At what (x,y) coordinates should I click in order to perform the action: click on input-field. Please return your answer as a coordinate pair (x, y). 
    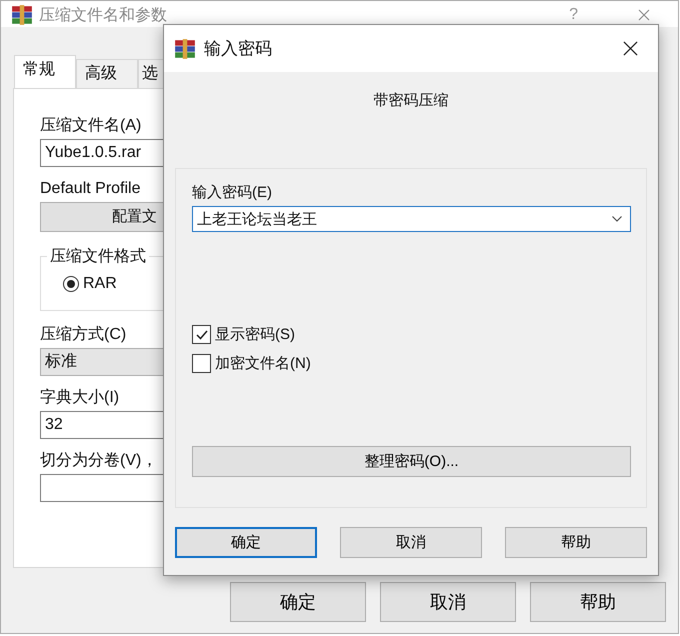
    Looking at the image, I should click on (102, 488).